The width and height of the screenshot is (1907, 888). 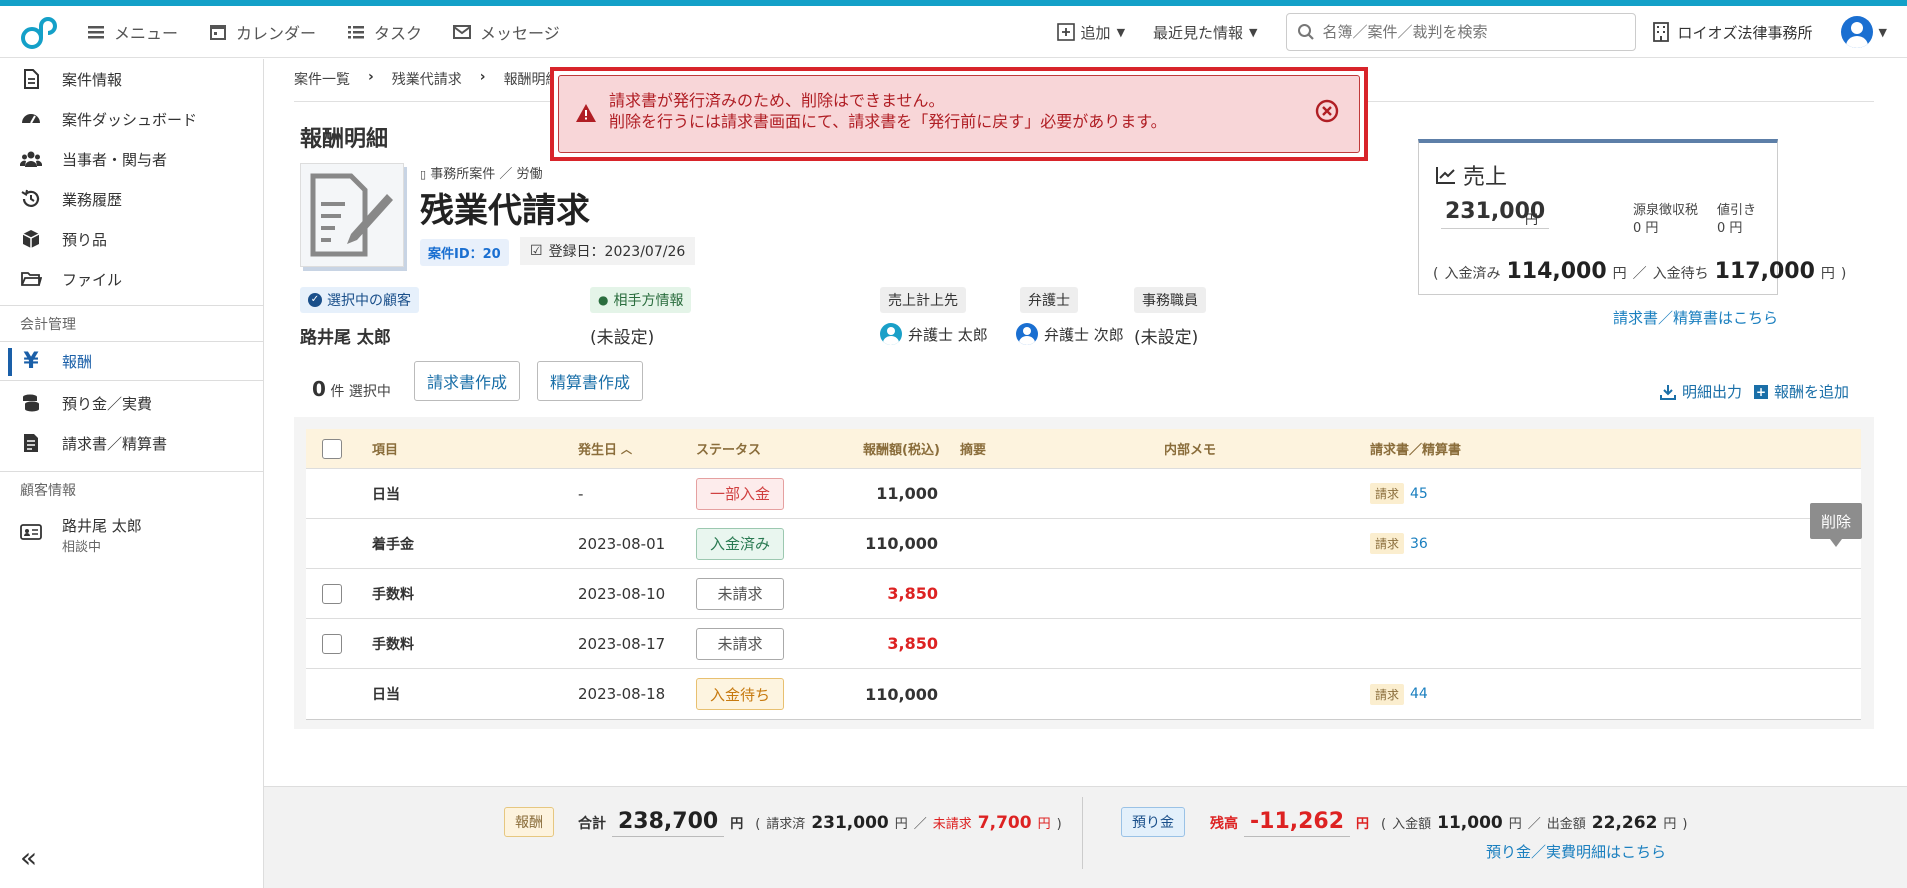 I want to click on client-chip-label: 選択中の顧客, so click(x=369, y=301).